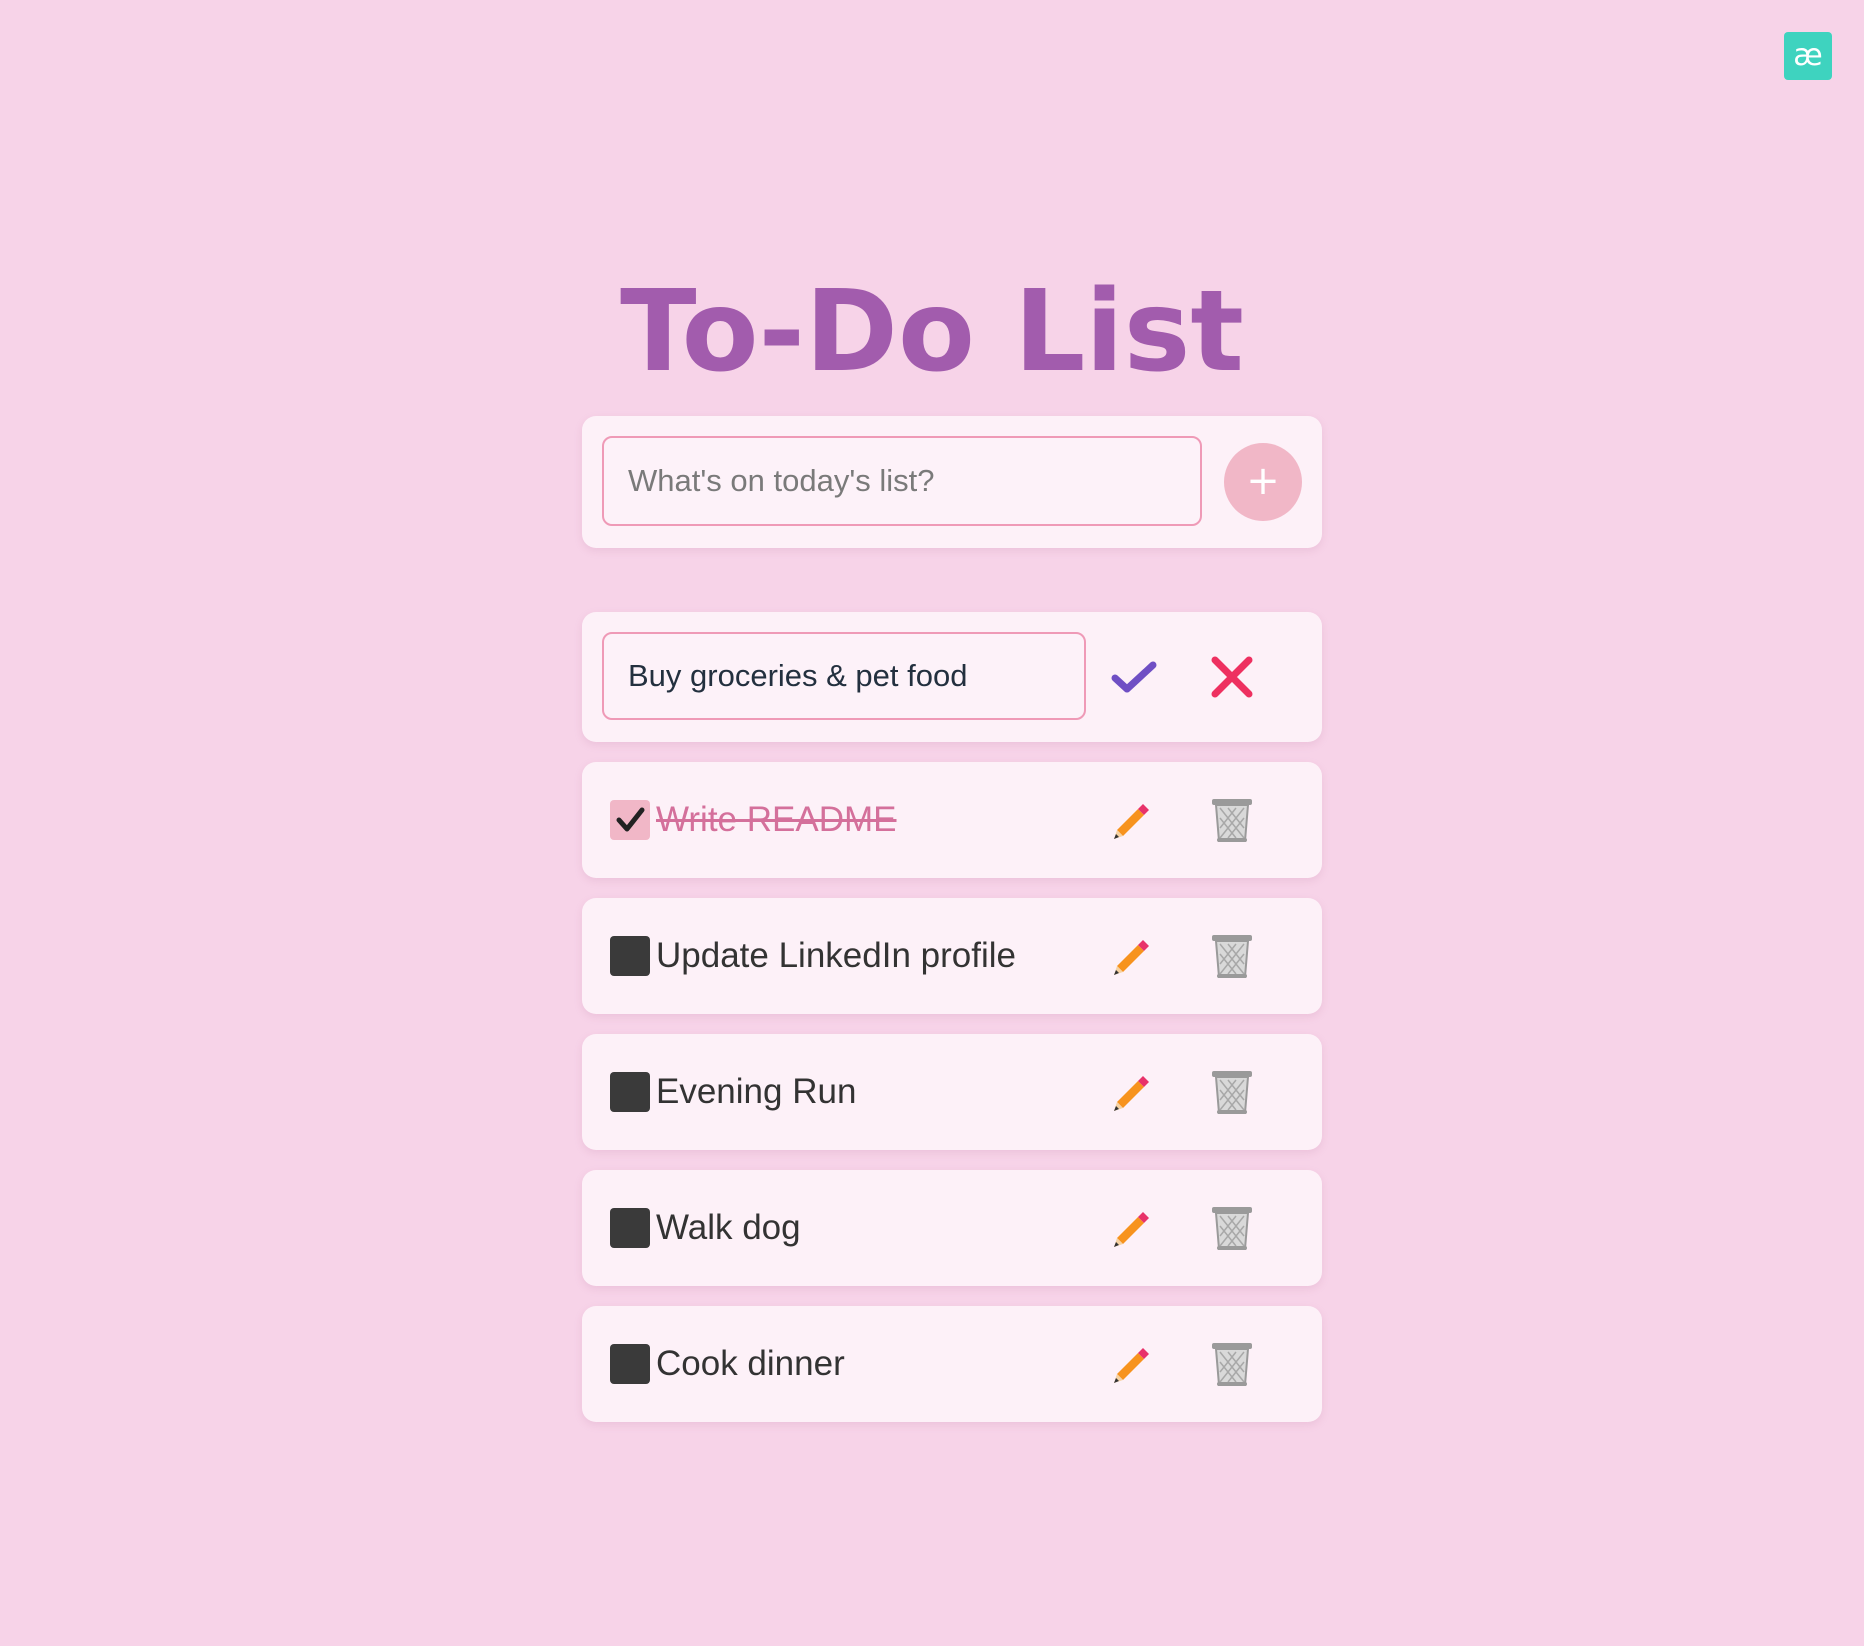  I want to click on task-row: Walk dog, so click(952, 1228).